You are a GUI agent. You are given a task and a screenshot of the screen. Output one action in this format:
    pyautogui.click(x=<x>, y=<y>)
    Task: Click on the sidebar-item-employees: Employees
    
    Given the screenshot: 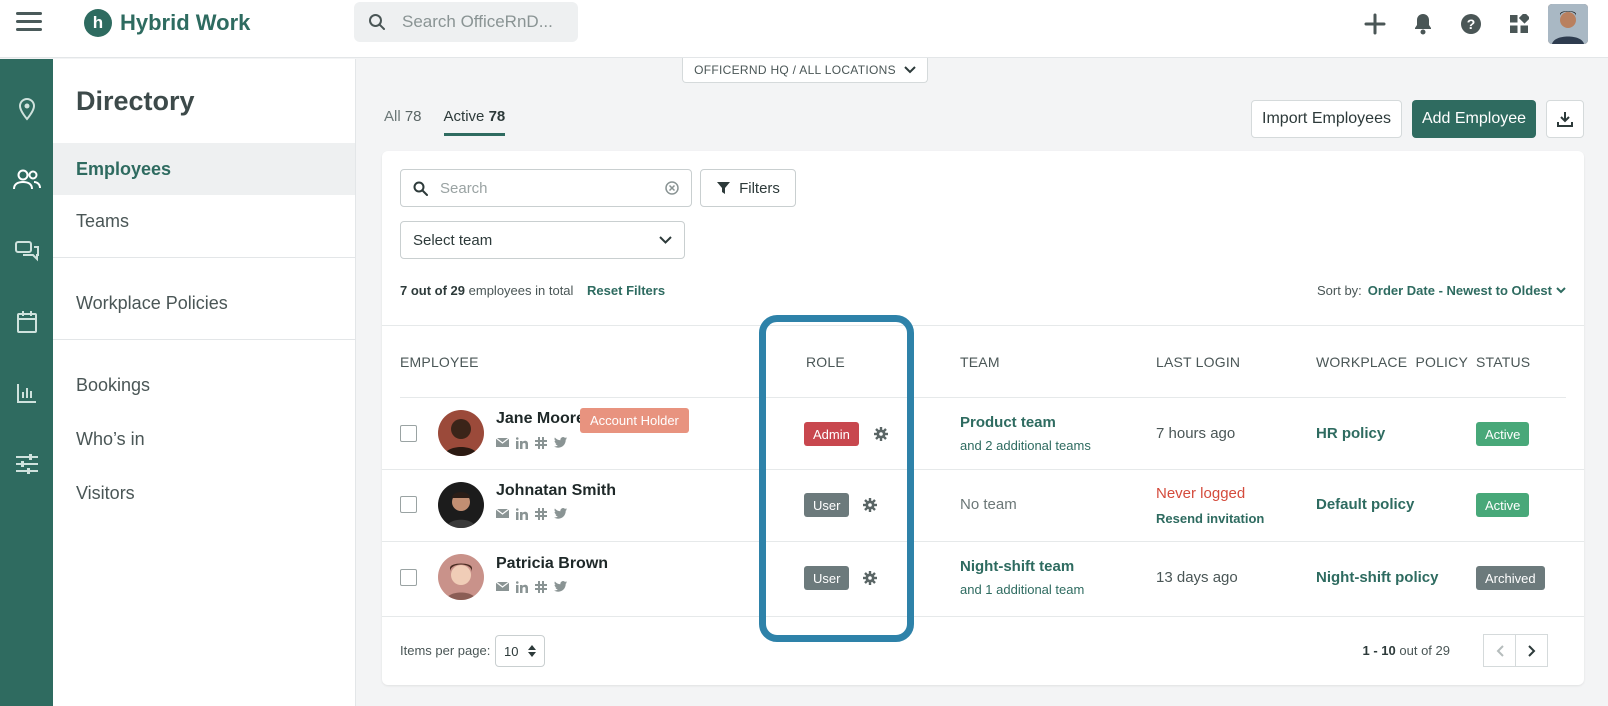 What is the action you would take?
    pyautogui.click(x=204, y=169)
    